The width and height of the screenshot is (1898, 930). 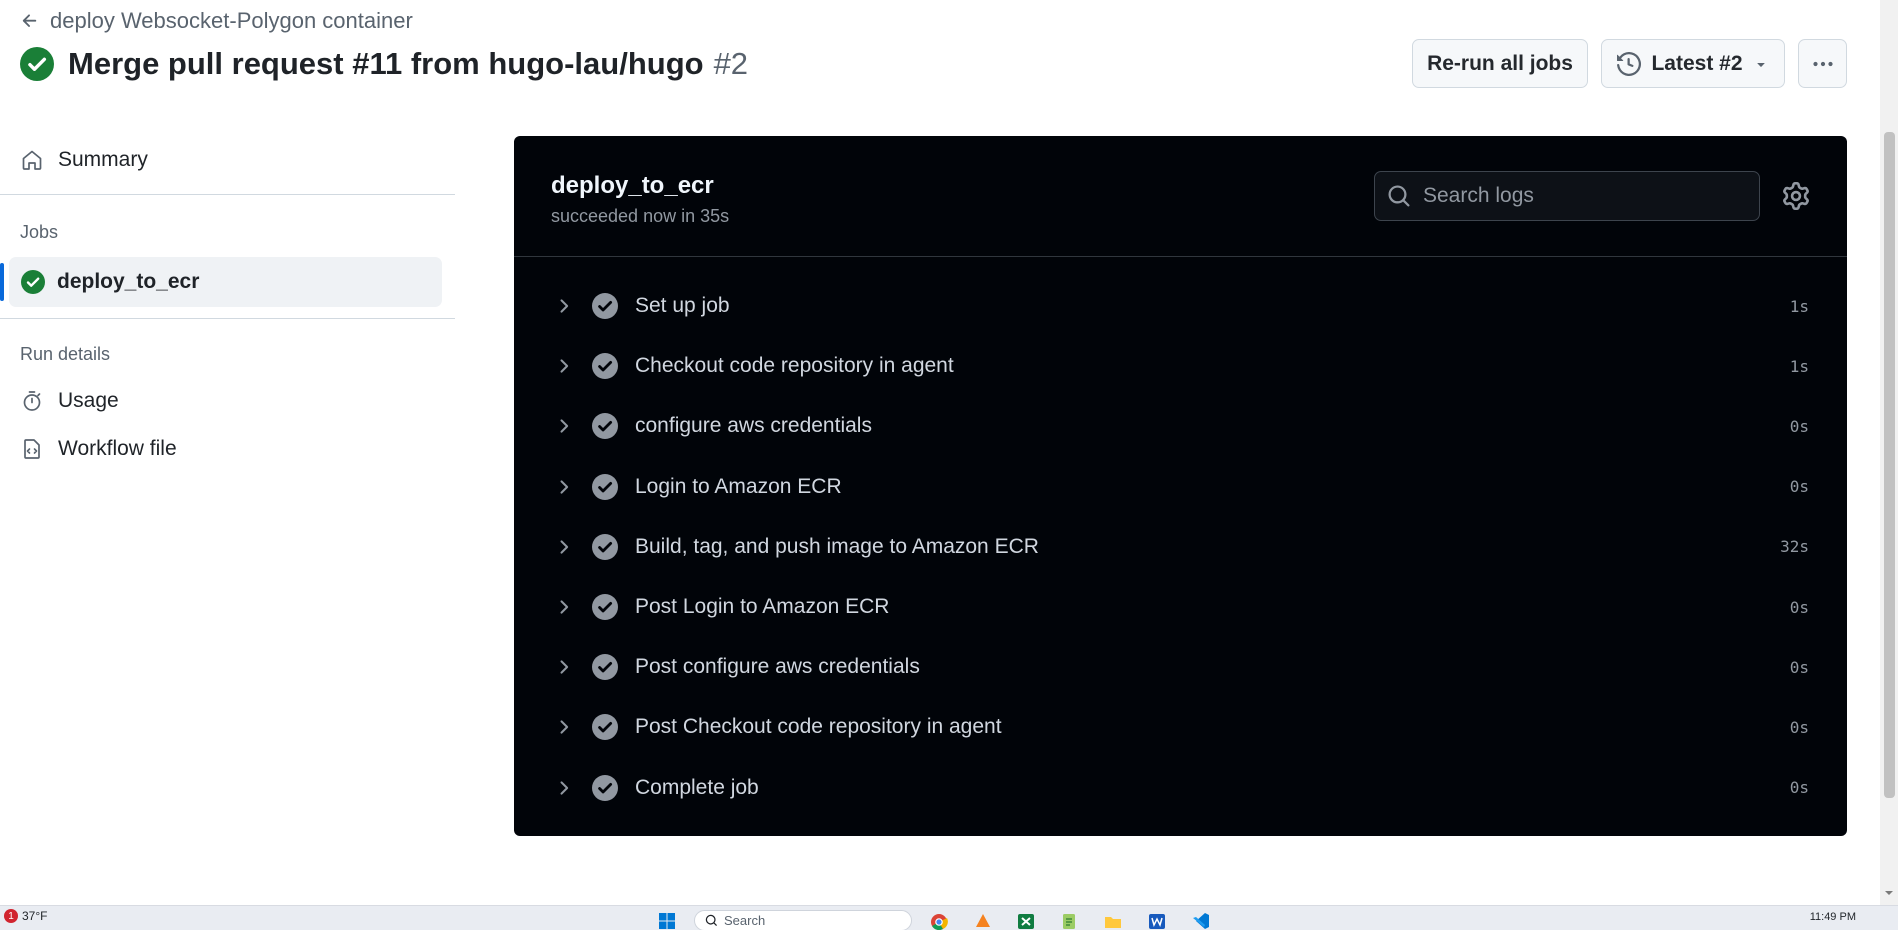 I want to click on summary-label: Summary, so click(x=103, y=159).